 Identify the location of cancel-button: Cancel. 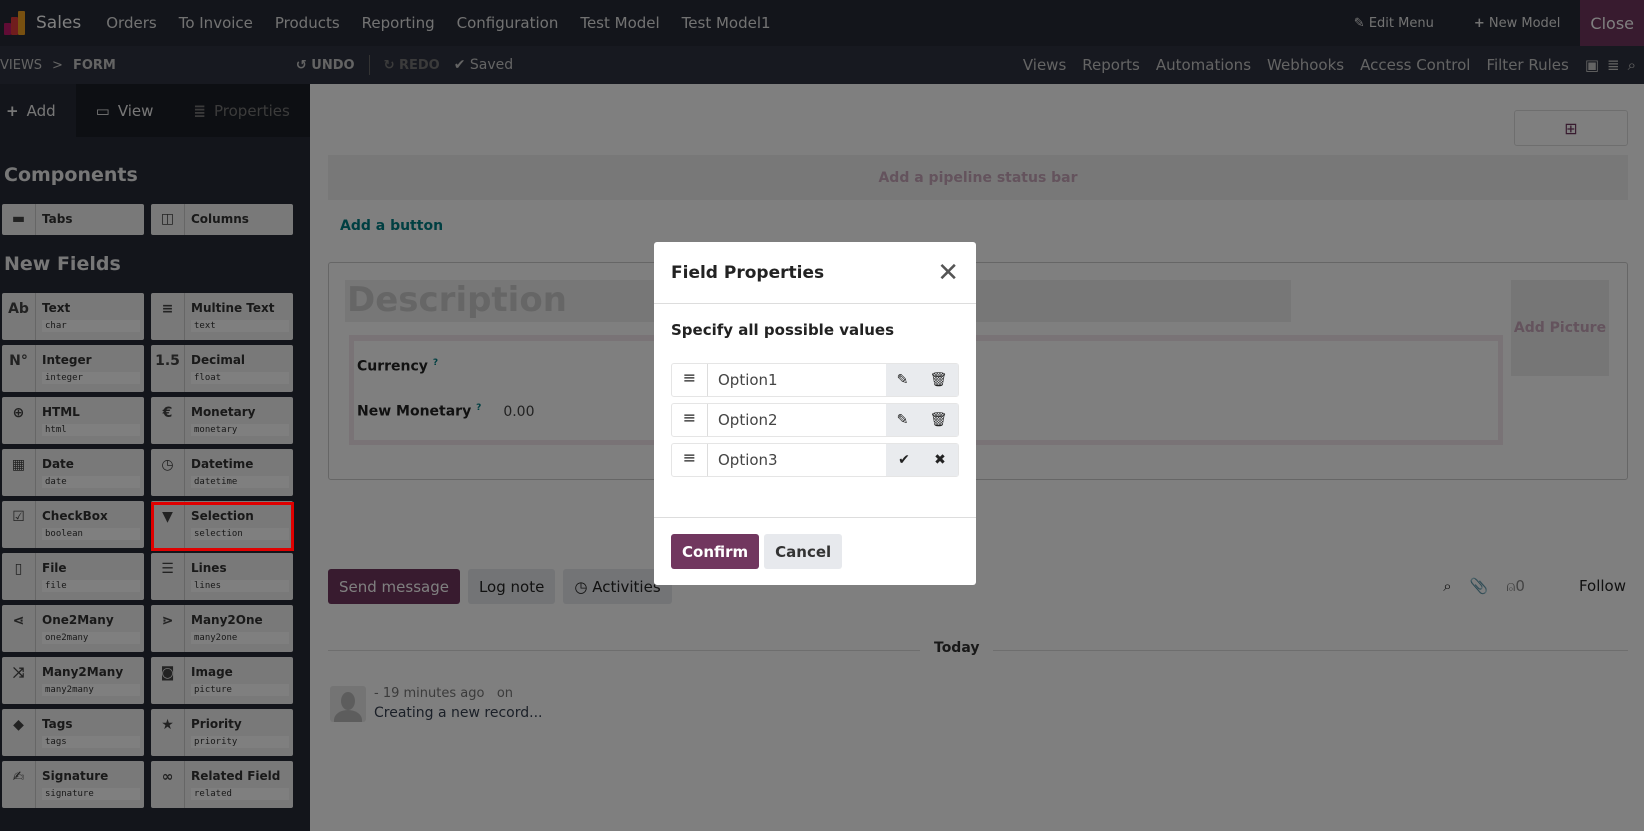
(803, 551).